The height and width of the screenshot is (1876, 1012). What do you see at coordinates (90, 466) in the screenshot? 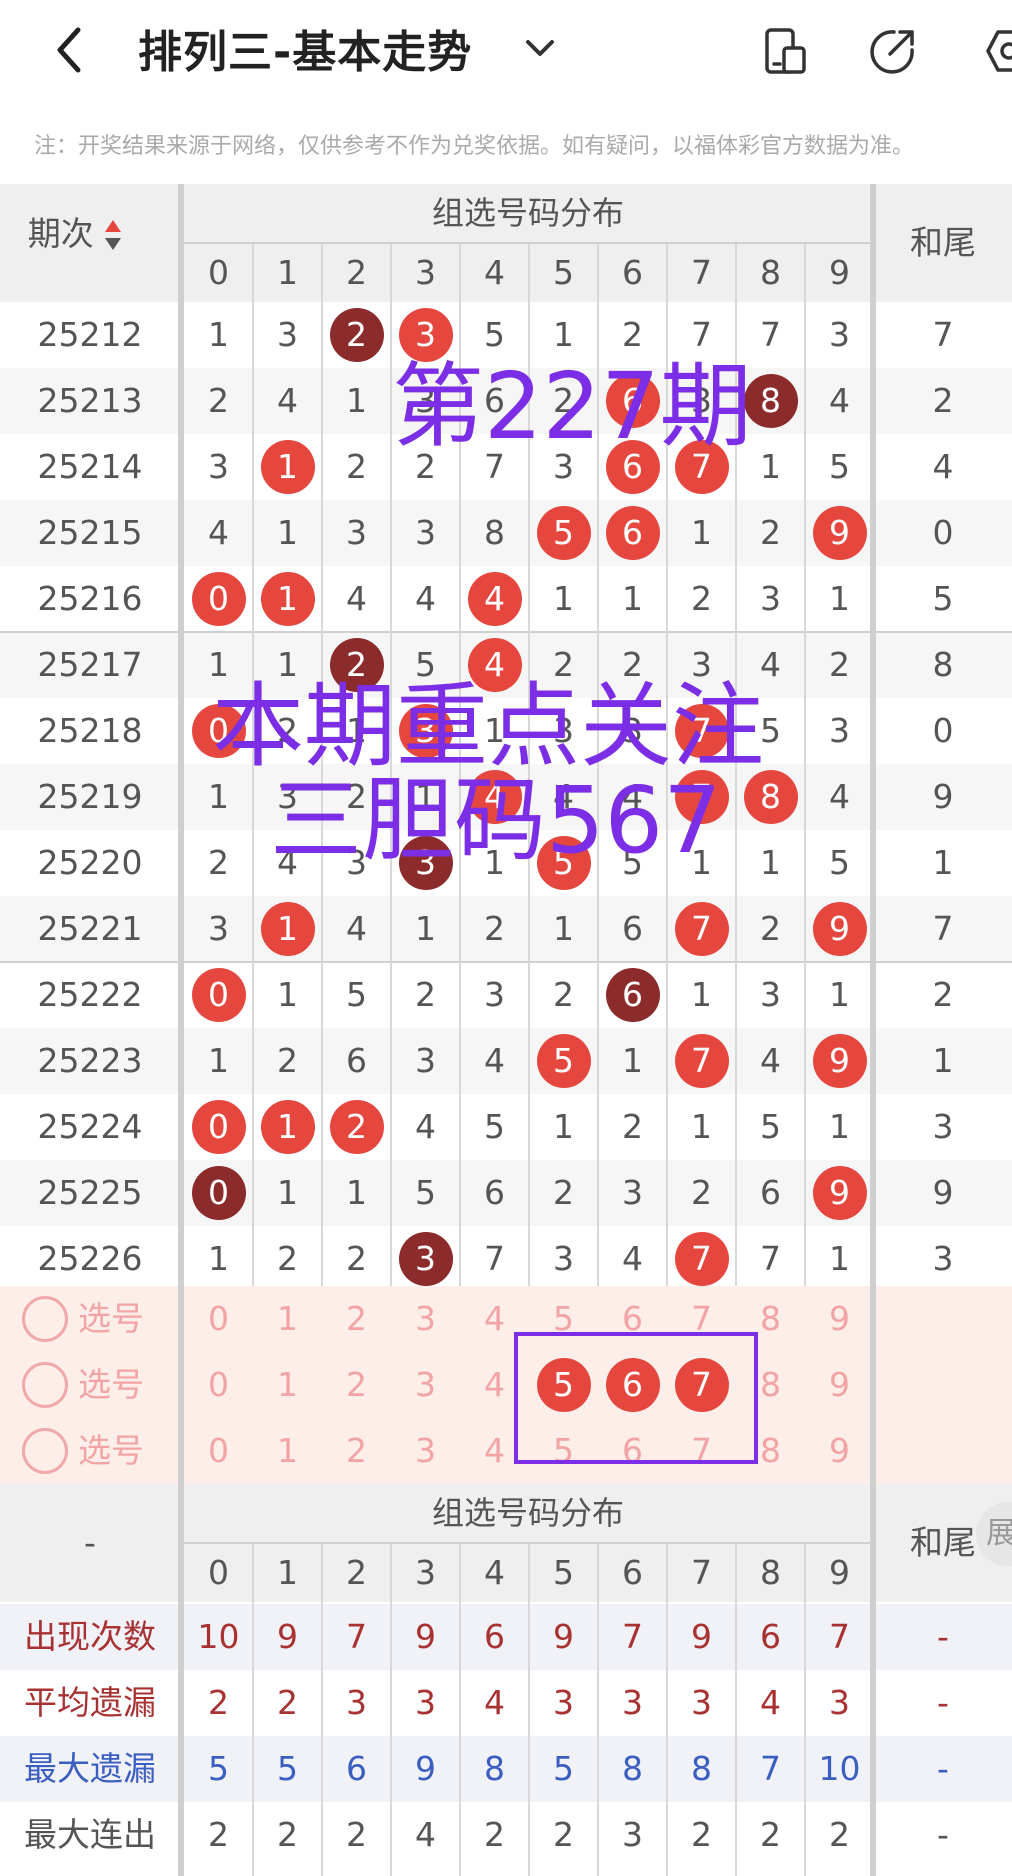
I see `period-cell: 25214` at bounding box center [90, 466].